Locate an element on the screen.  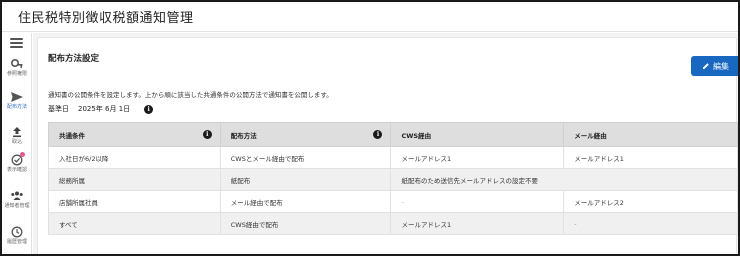
edit-button: 編集 is located at coordinates (714, 66).